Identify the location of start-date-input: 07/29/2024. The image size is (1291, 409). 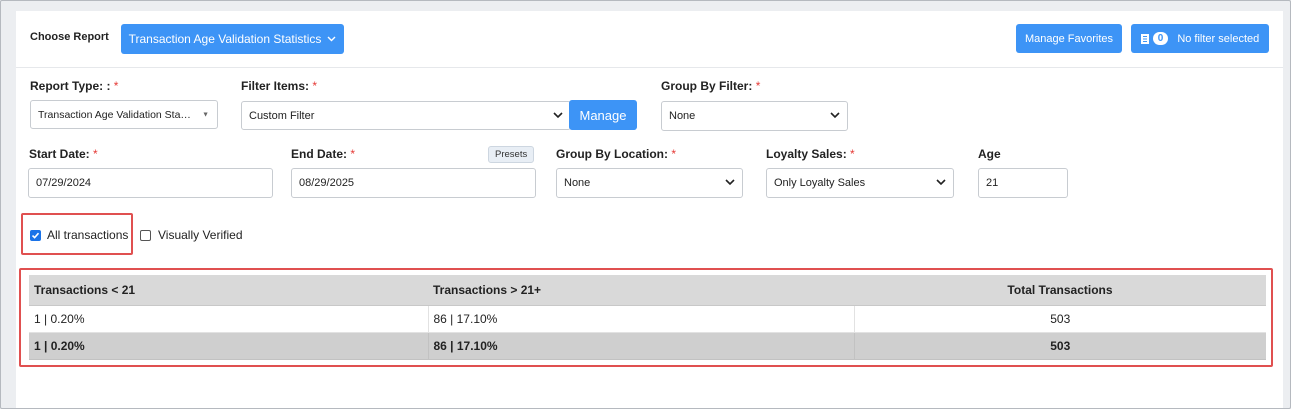
(150, 183).